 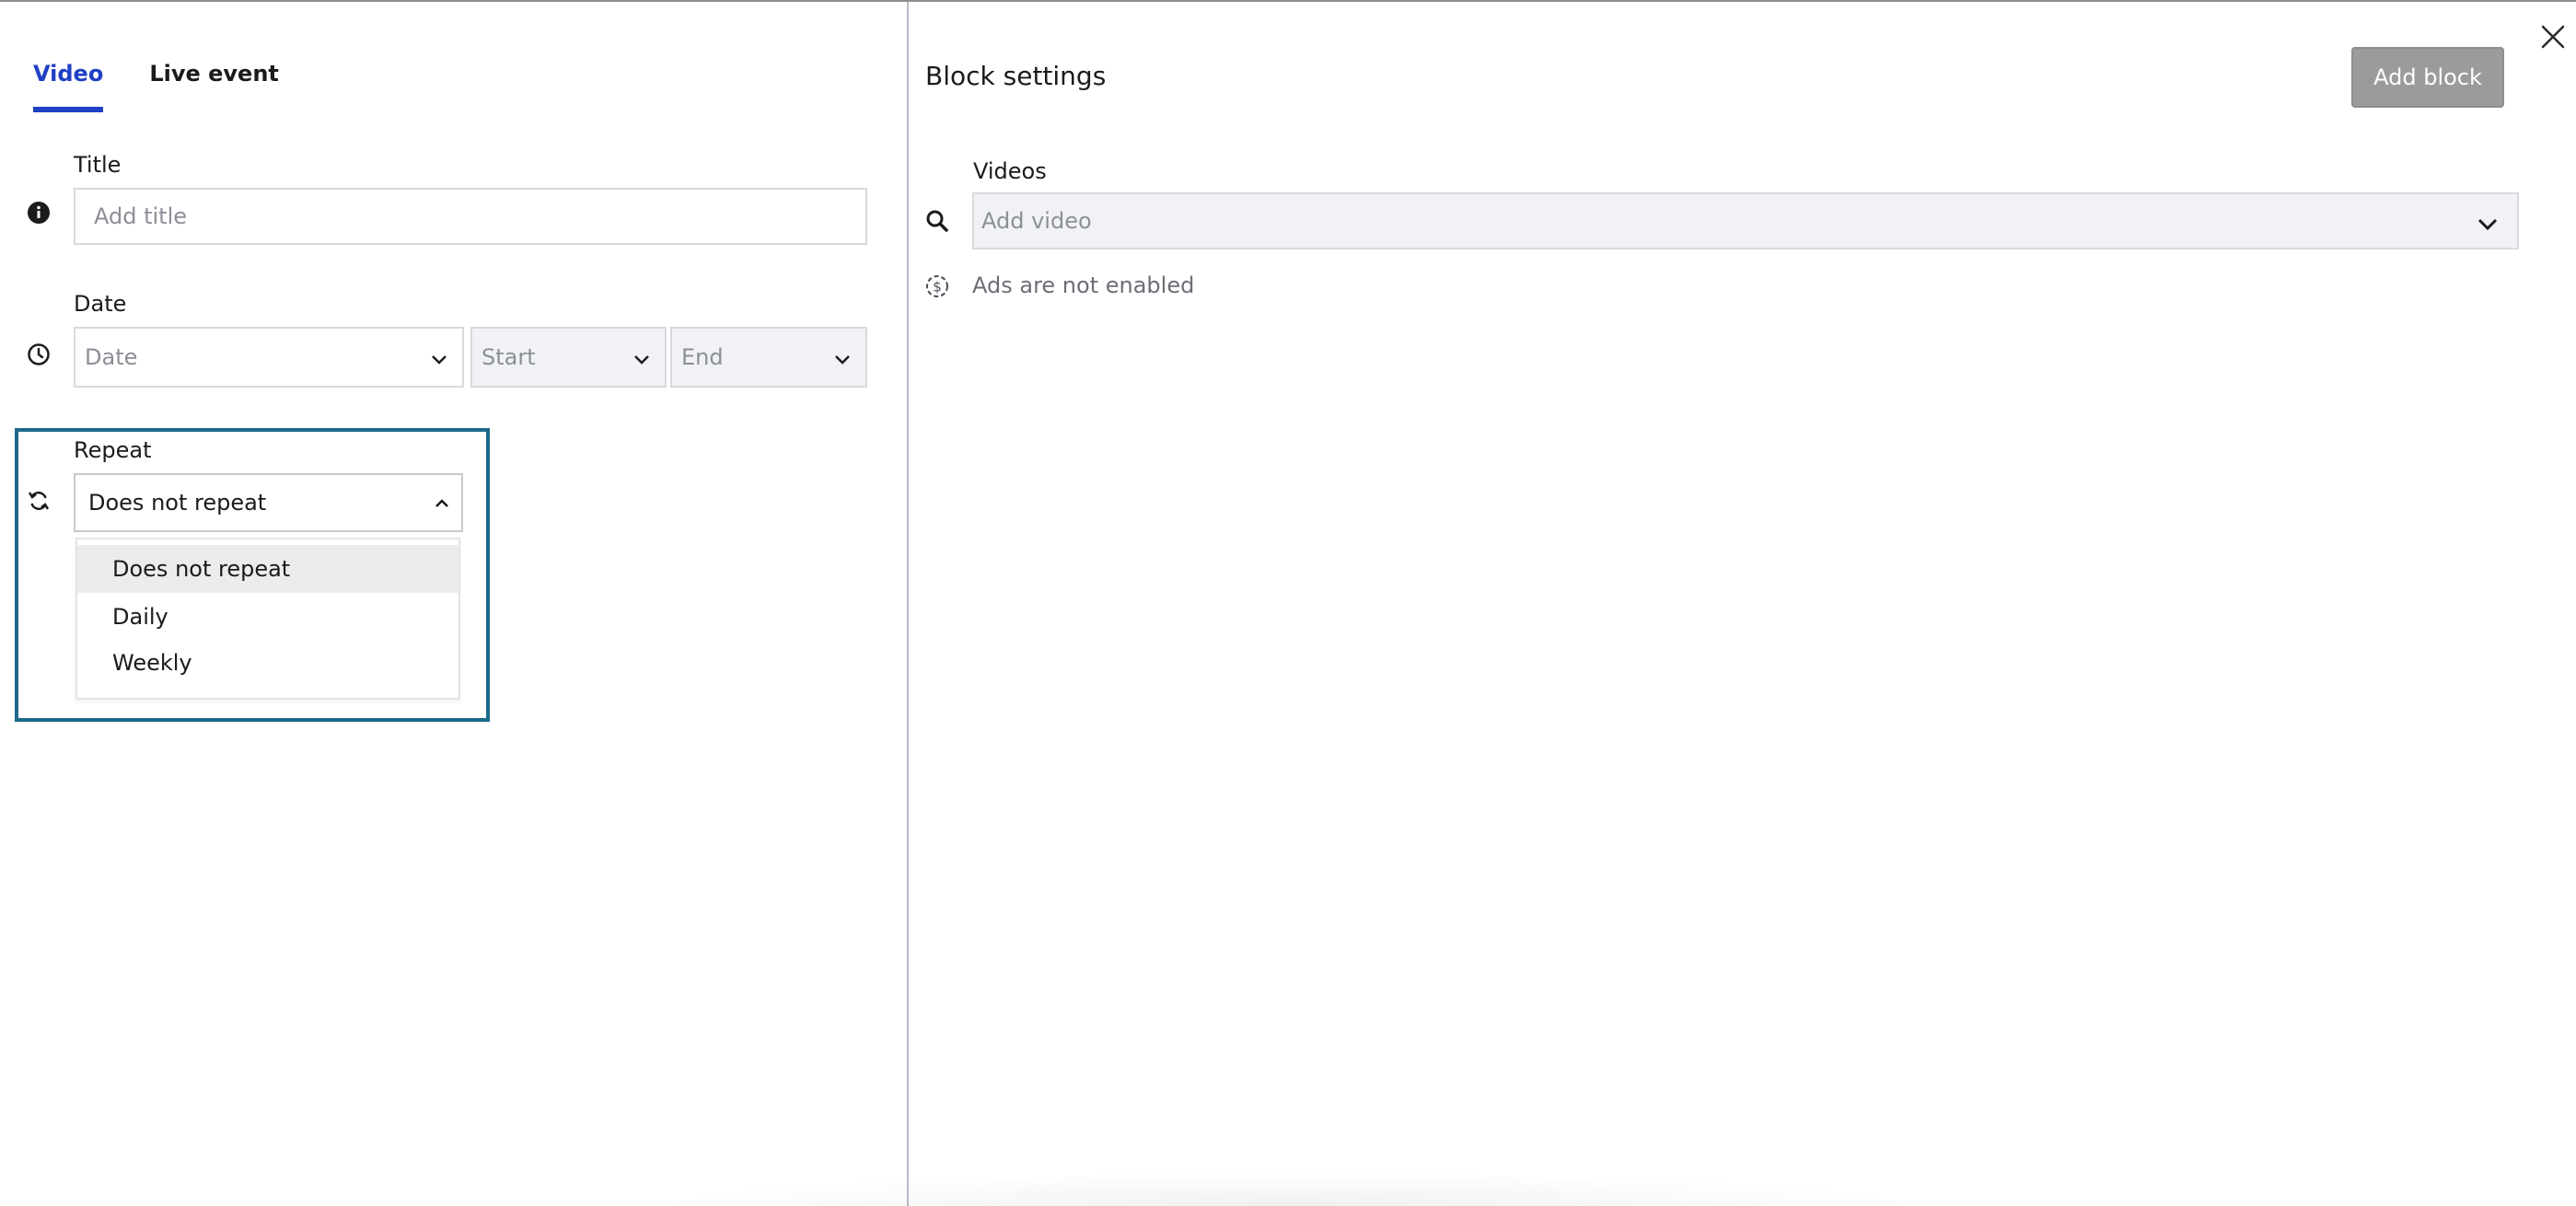 I want to click on tab-bar: Video Live event, so click(x=156, y=86).